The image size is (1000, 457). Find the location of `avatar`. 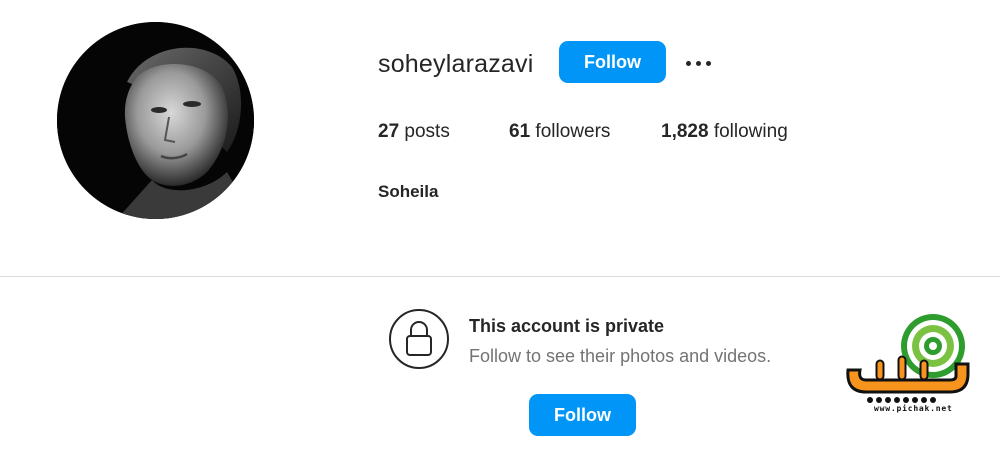

avatar is located at coordinates (155, 120).